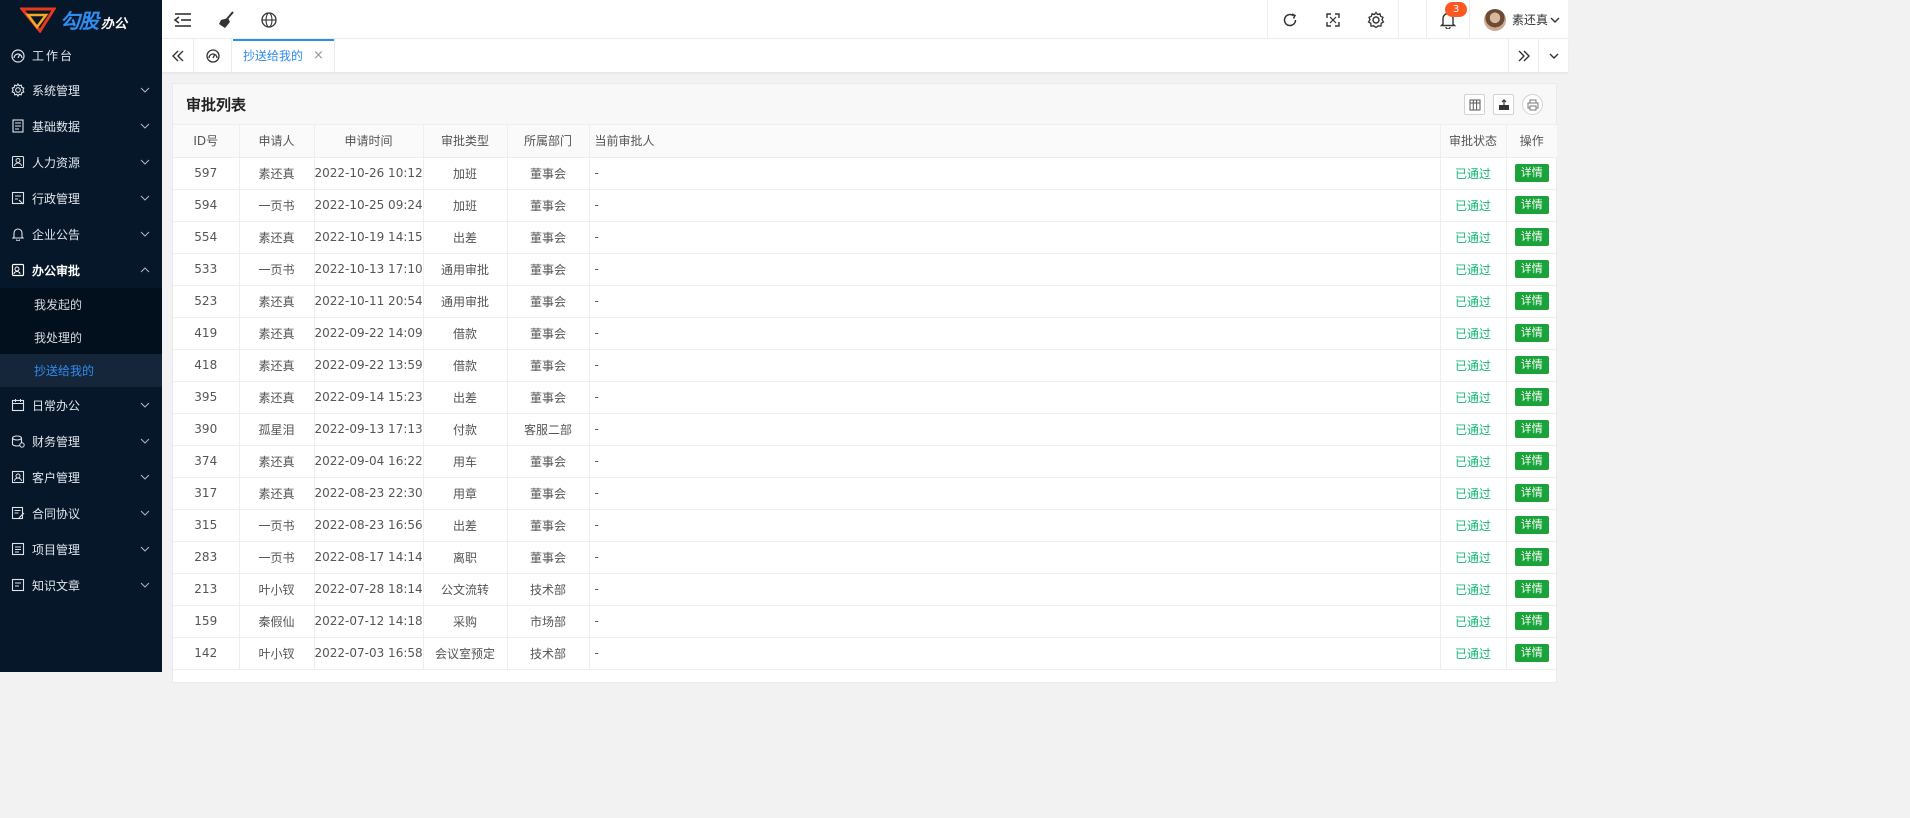  What do you see at coordinates (548, 141) in the screenshot?
I see `column-header-department: 所属部门` at bounding box center [548, 141].